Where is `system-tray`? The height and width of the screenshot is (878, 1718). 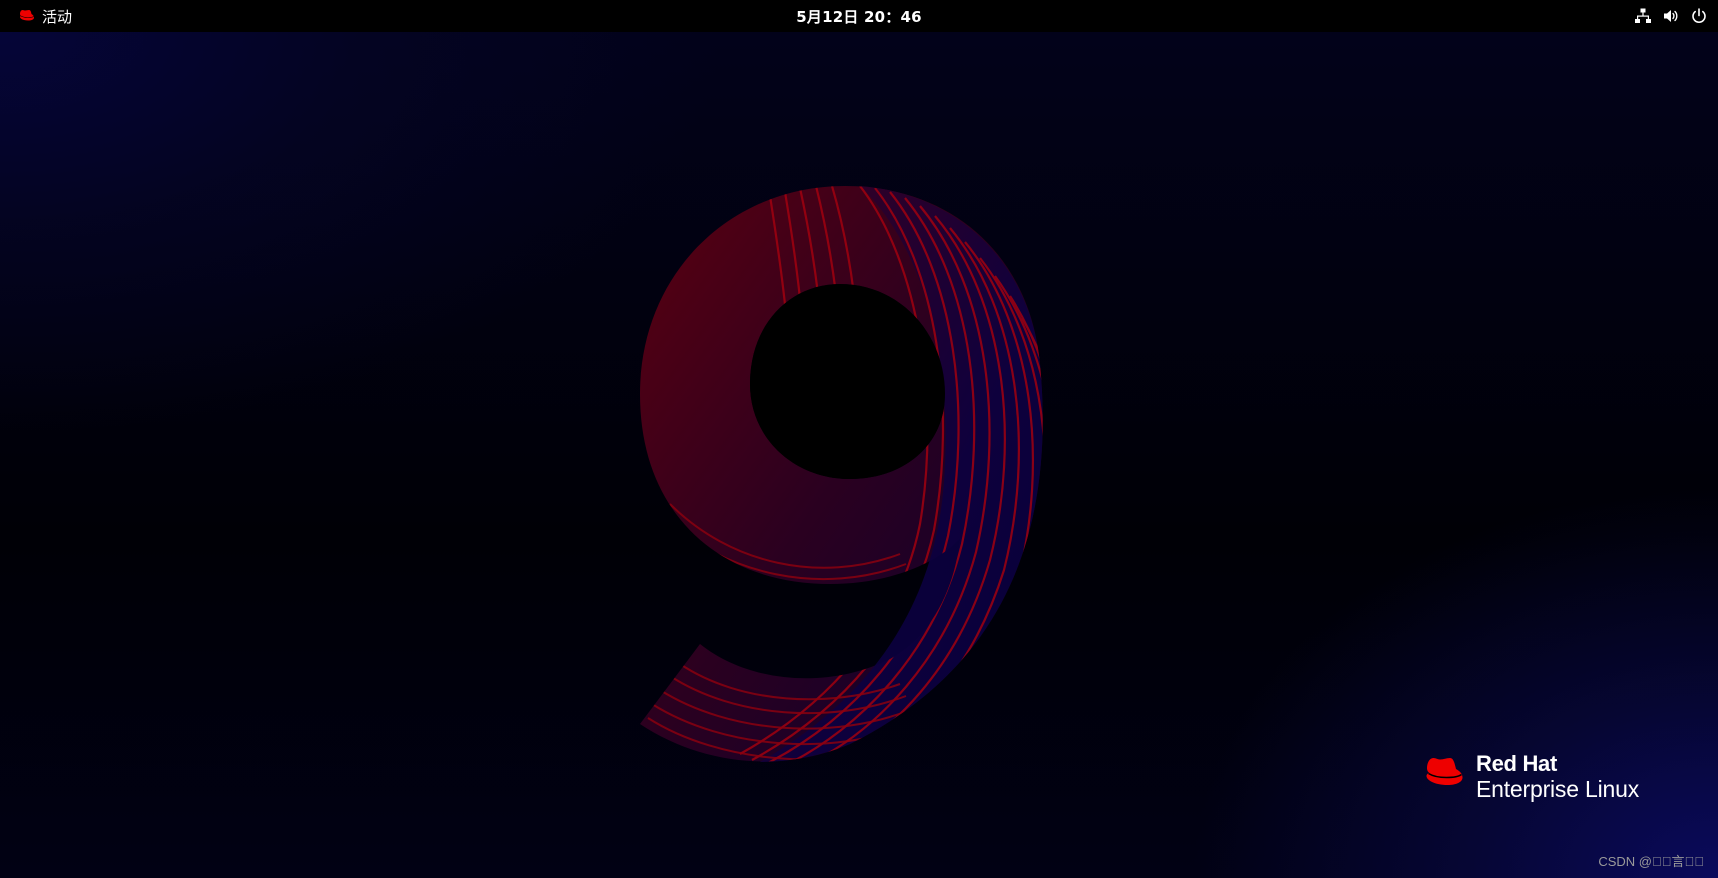
system-tray is located at coordinates (1671, 16).